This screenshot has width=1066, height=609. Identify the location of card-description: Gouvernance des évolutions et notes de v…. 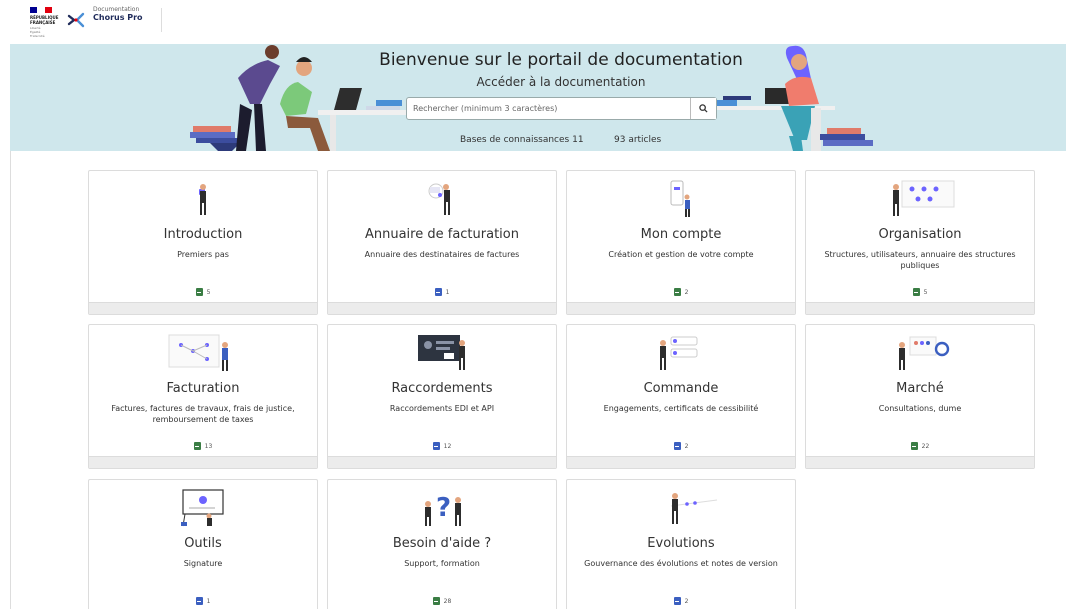
(681, 563).